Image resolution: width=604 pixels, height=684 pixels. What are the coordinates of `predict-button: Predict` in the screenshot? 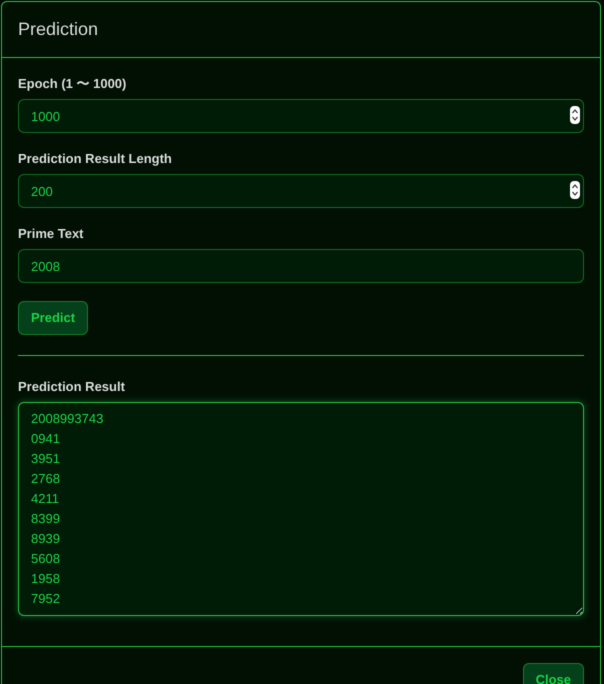 It's located at (53, 318).